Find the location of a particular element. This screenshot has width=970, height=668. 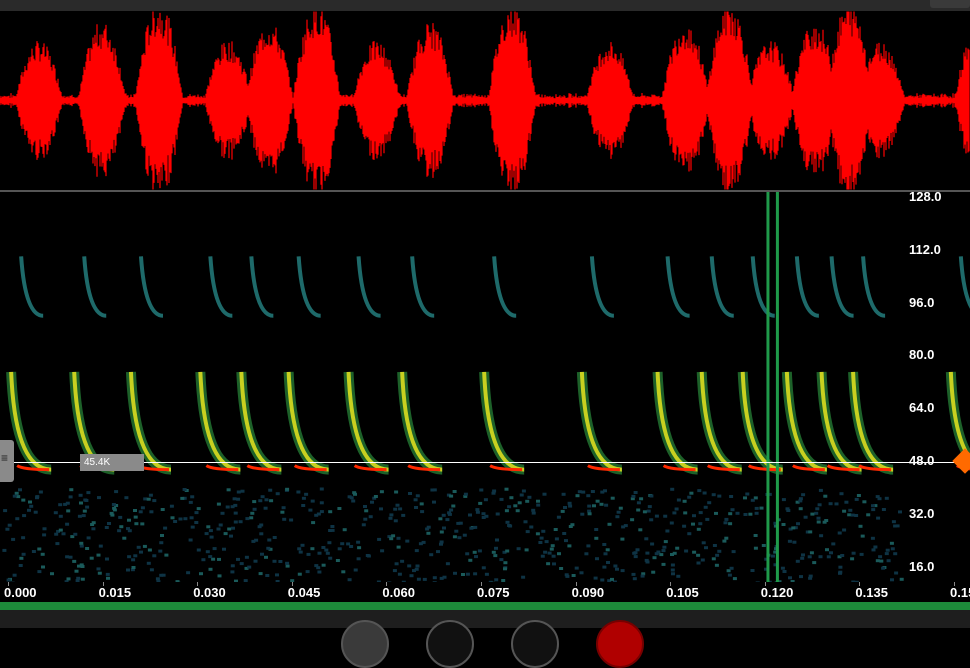

frequency-marker-line is located at coordinates (480, 462).